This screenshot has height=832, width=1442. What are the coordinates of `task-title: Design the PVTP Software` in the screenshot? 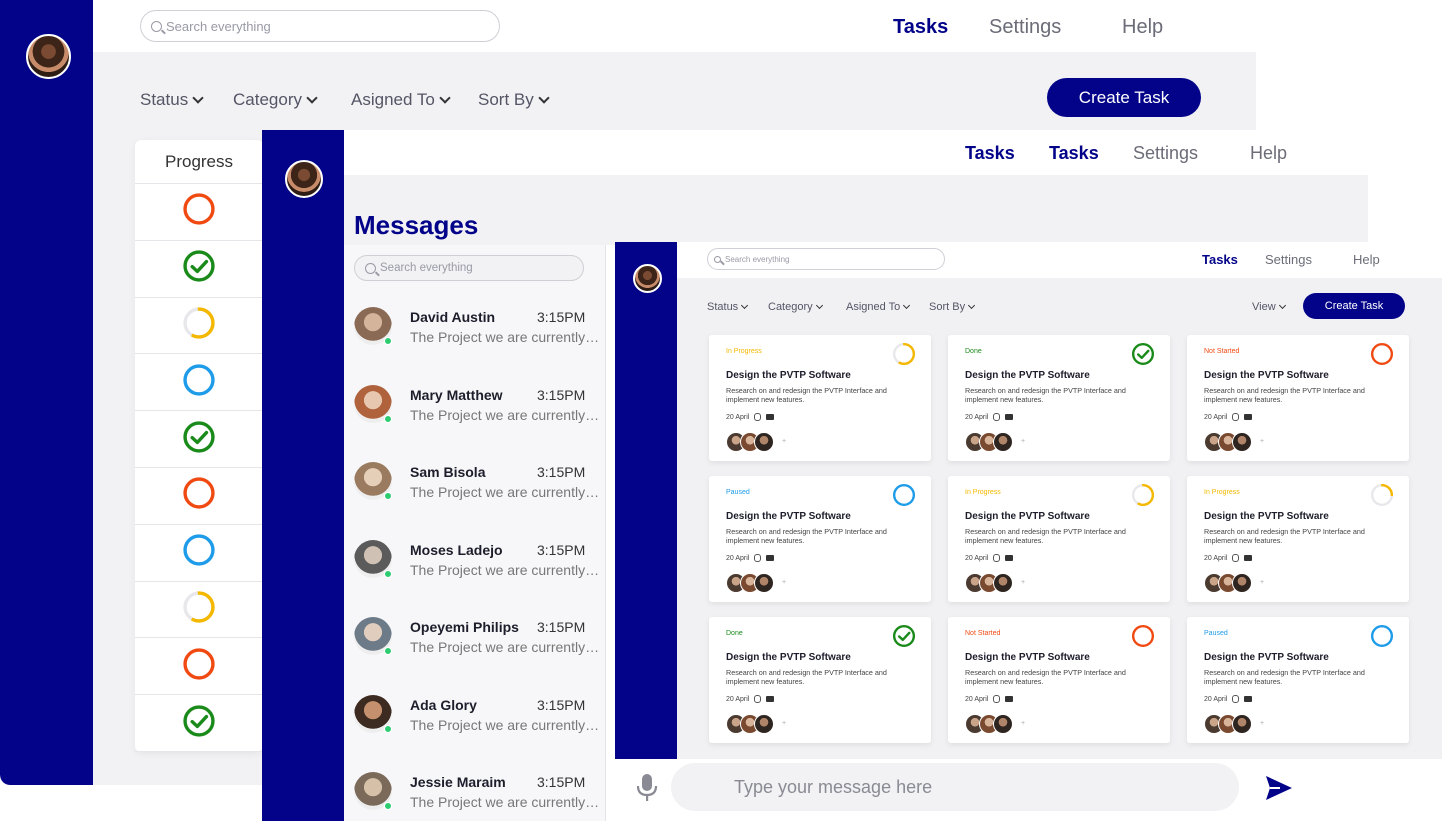 It's located at (788, 375).